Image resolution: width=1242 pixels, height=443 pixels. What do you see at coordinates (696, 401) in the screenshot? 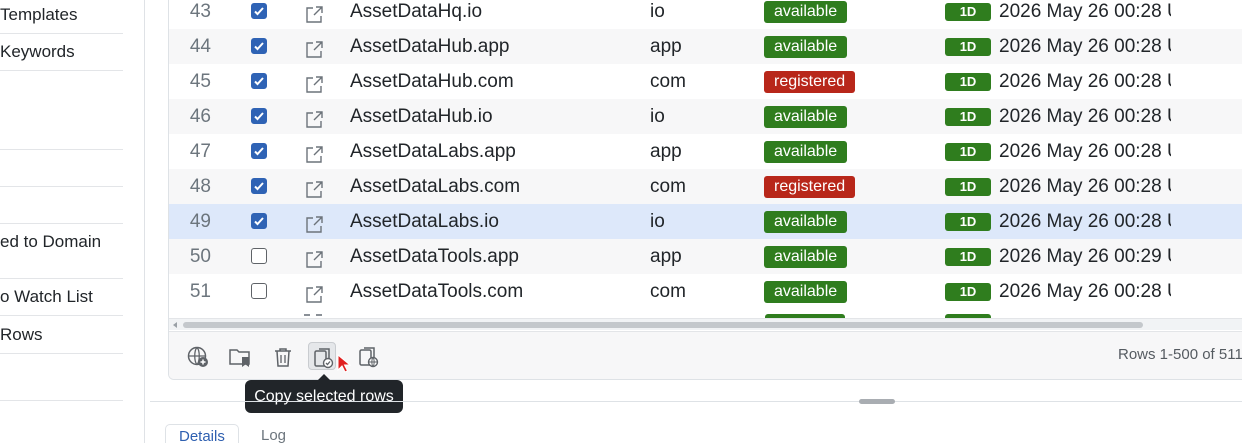
I see `panel-splitter` at bounding box center [696, 401].